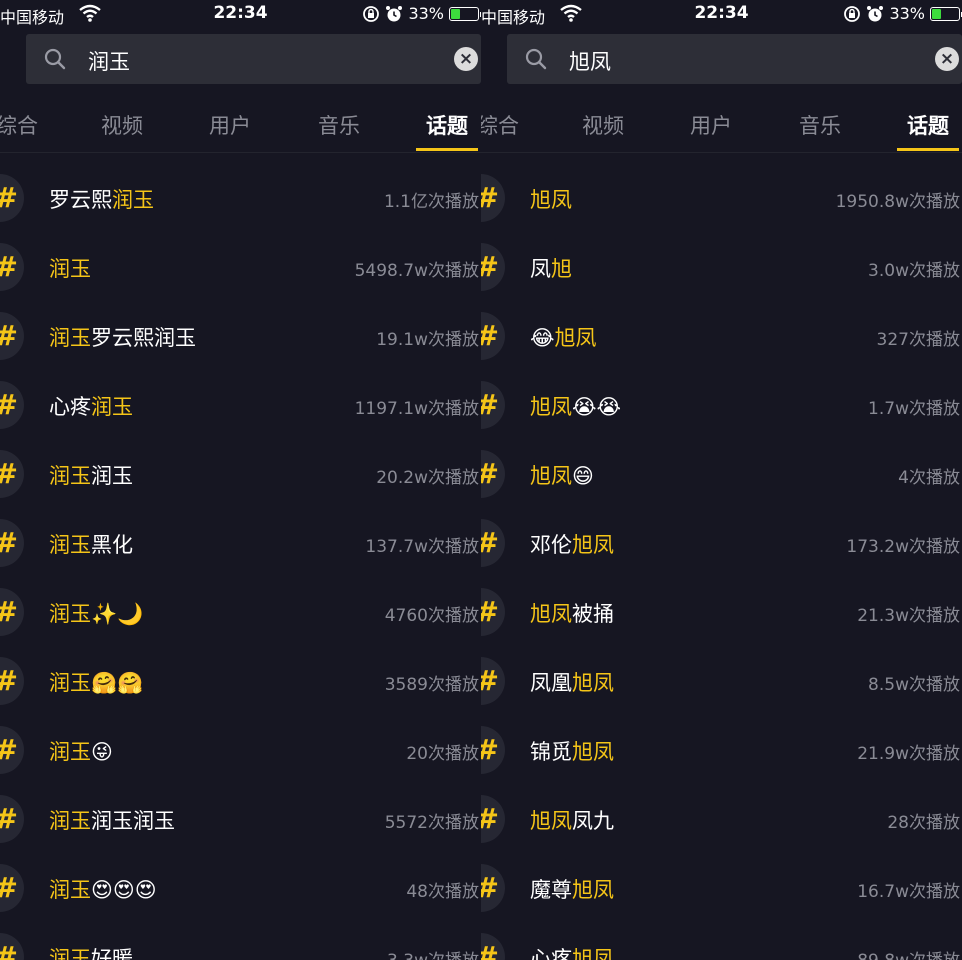 This screenshot has height=960, width=962. I want to click on topic-row: # 润玉黑化 137.7w次播放, so click(240, 543).